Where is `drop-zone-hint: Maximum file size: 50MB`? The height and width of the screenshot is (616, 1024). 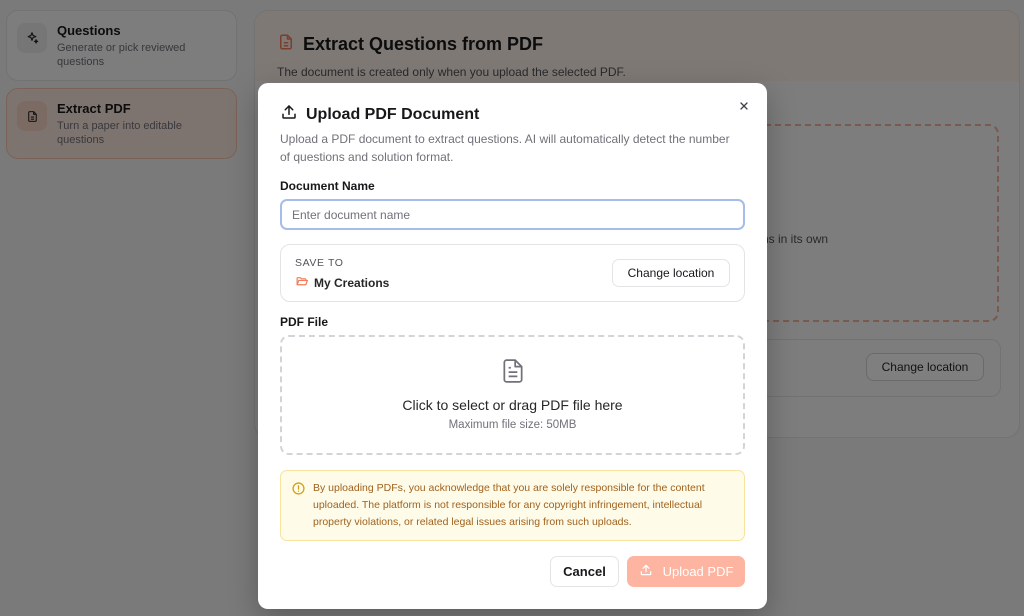 drop-zone-hint: Maximum file size: 50MB is located at coordinates (512, 425).